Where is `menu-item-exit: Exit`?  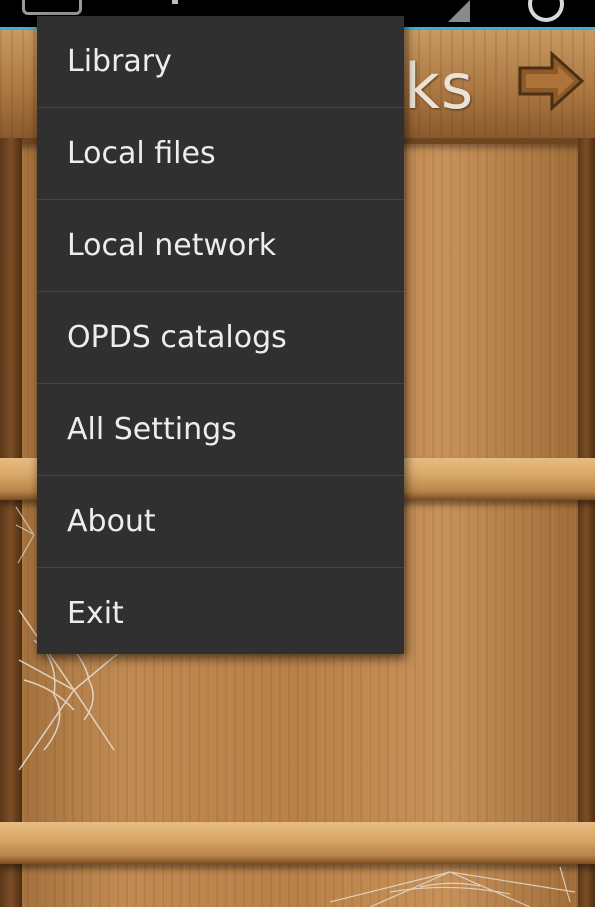
menu-item-exit: Exit is located at coordinates (220, 613).